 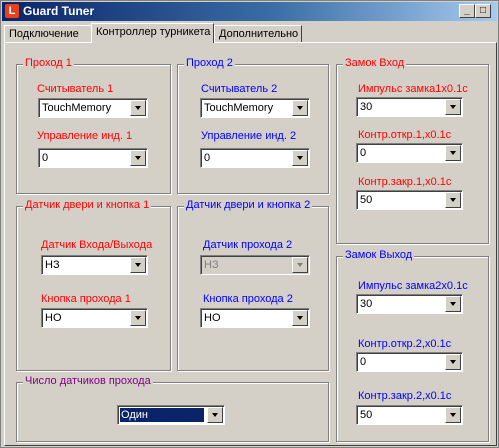 I want to click on pass-sensor-2-label: Датчик прохода 2, so click(x=248, y=245).